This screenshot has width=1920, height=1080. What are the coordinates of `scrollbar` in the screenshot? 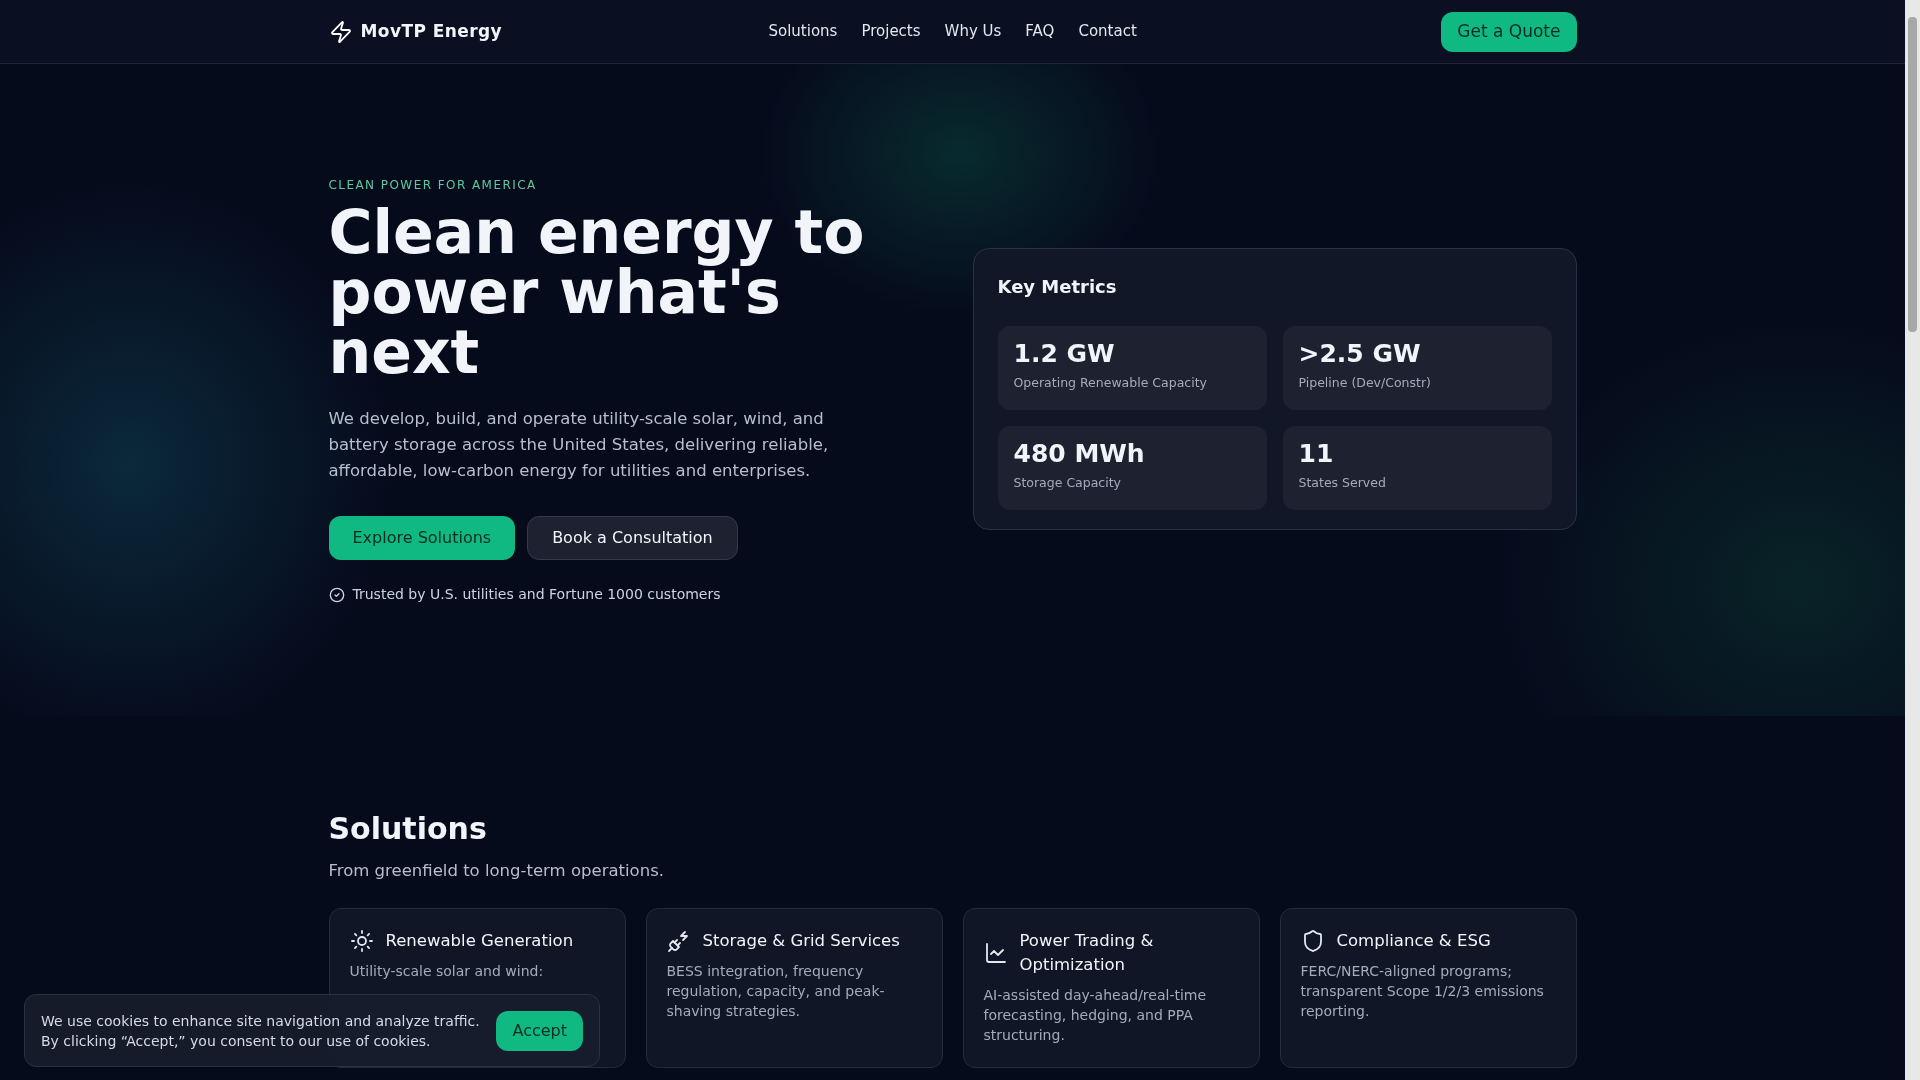 It's located at (1912, 540).